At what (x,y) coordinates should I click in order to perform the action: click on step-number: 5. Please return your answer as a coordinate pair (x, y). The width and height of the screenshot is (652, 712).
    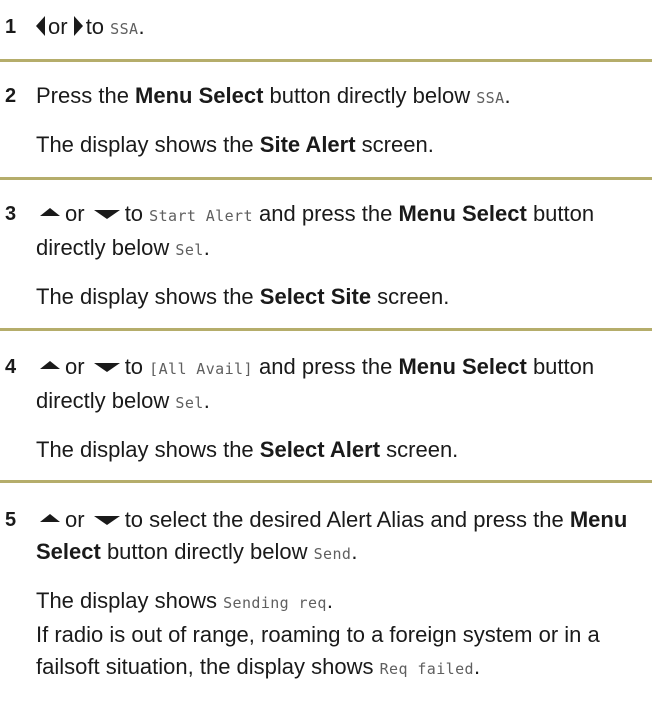
    Looking at the image, I should click on (11, 520).